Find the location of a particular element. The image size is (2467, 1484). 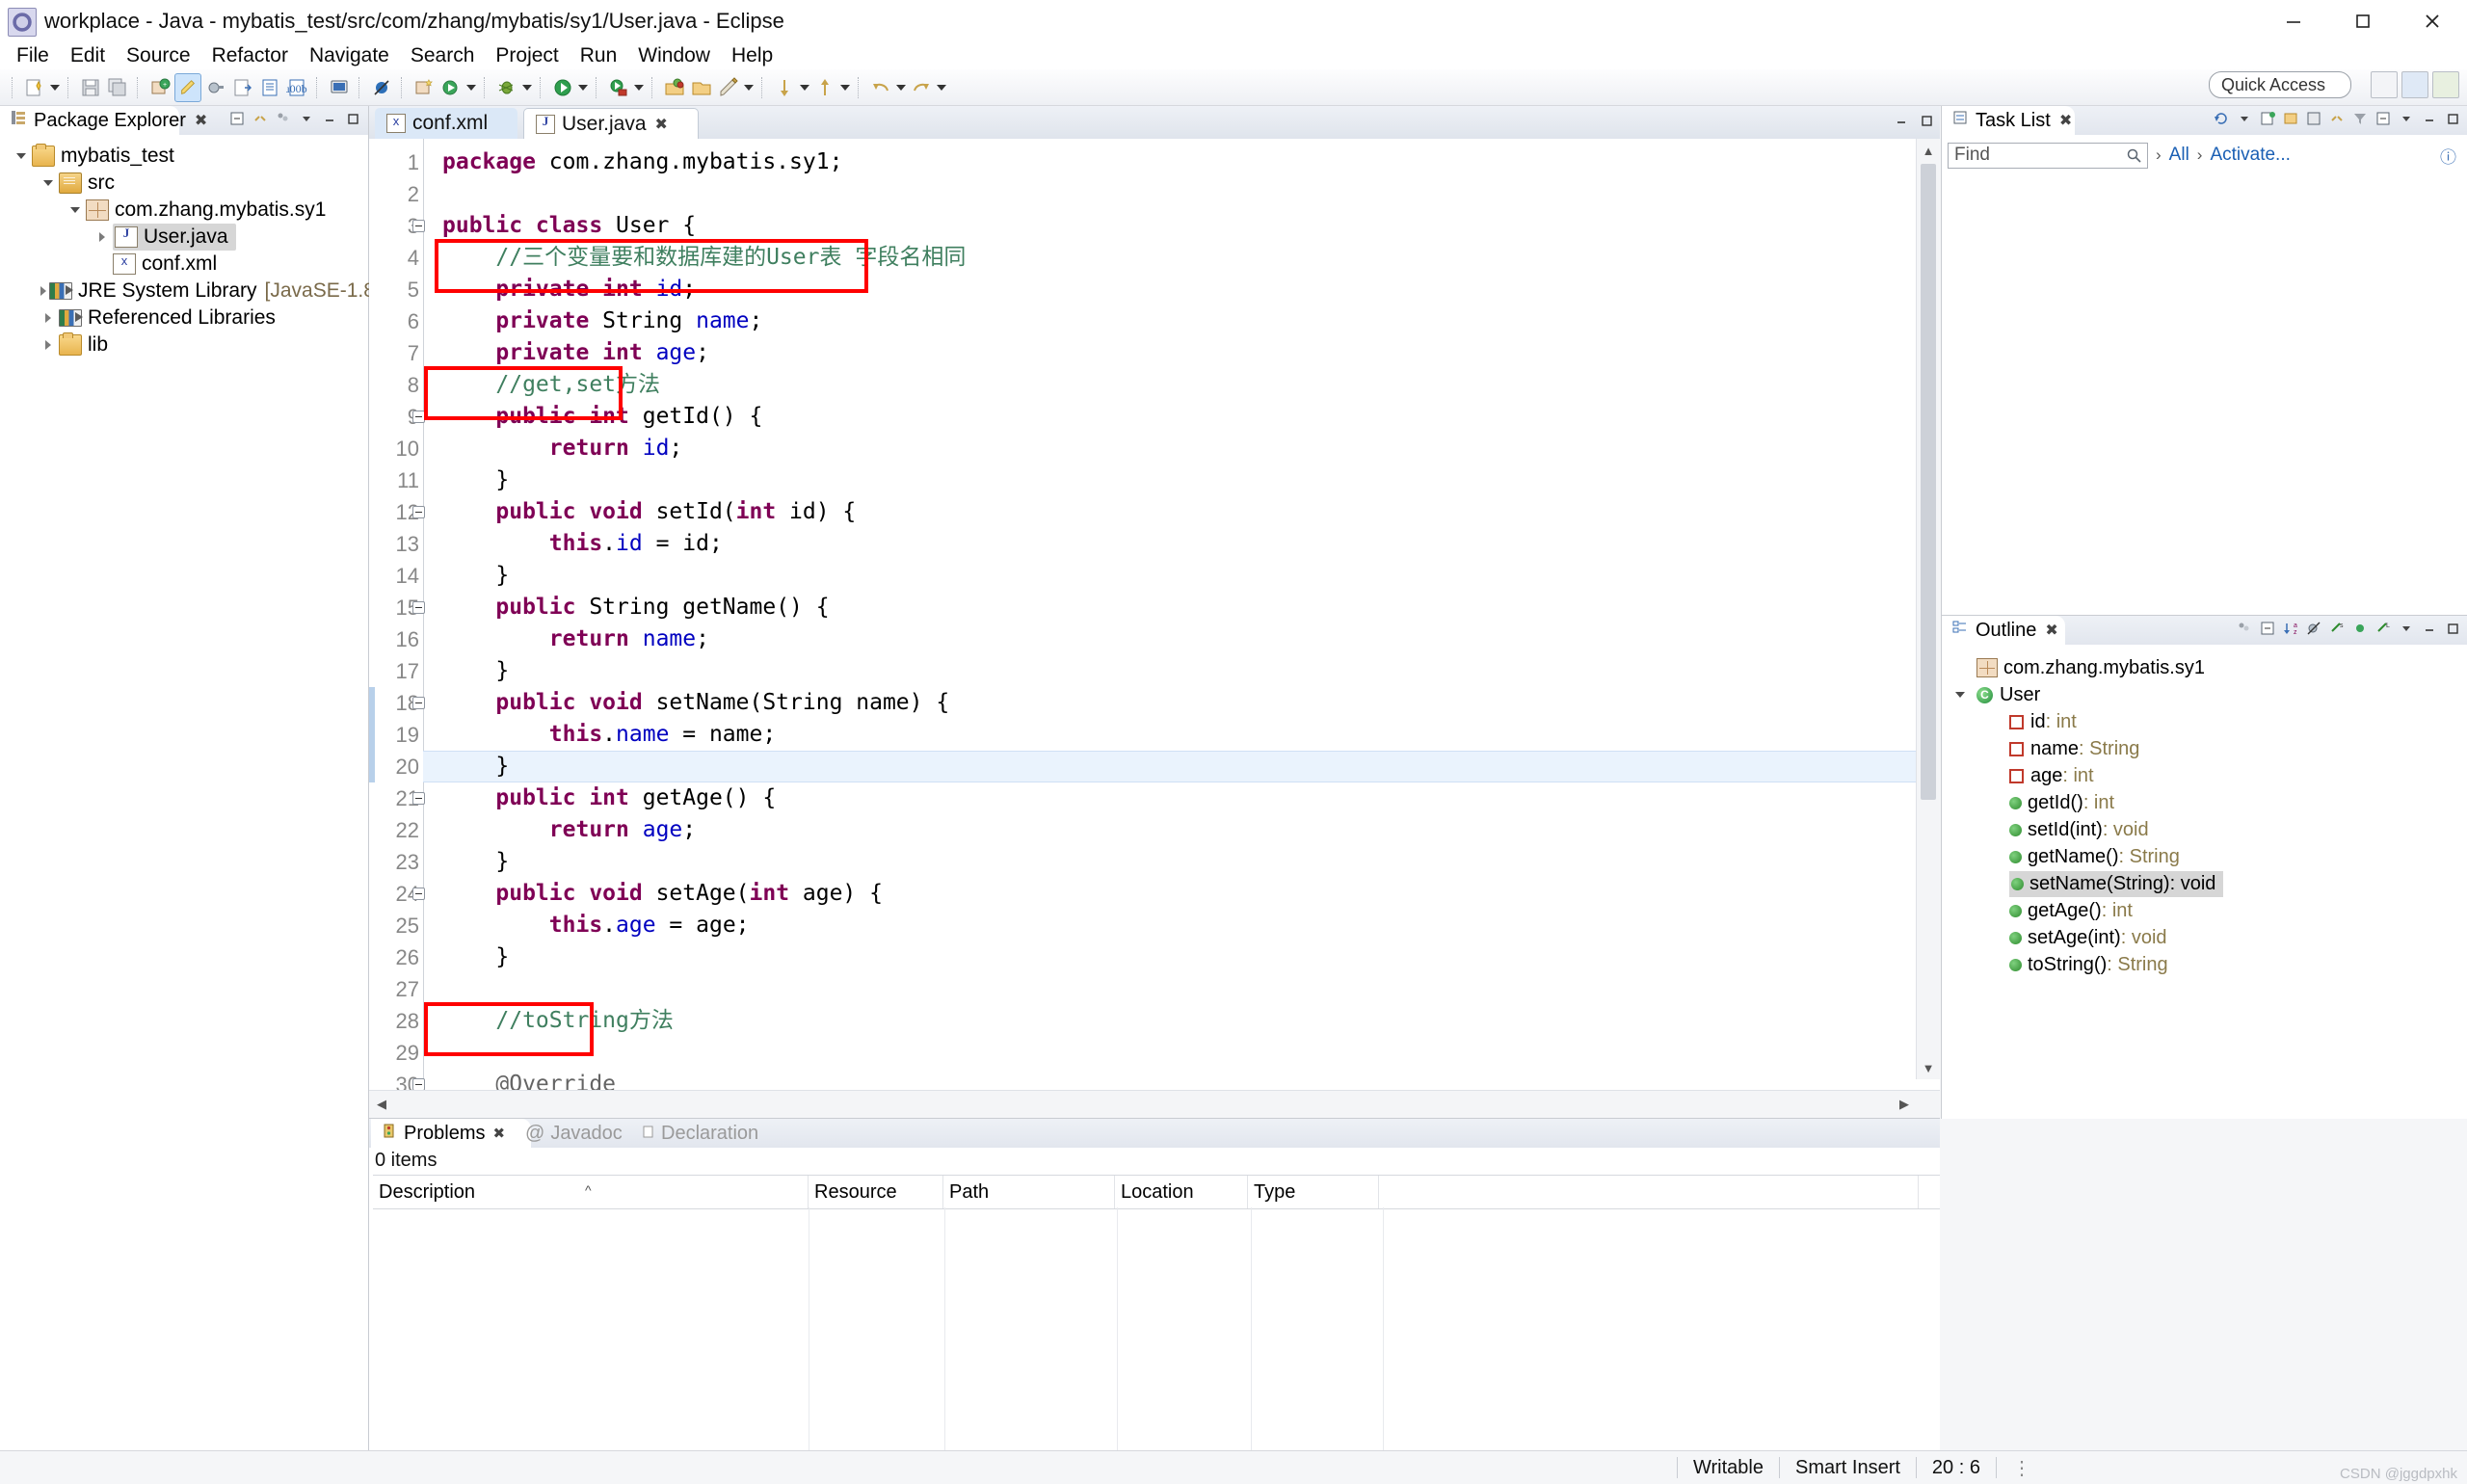

code-line: 12 public void setId(int id) { is located at coordinates (1143, 512).